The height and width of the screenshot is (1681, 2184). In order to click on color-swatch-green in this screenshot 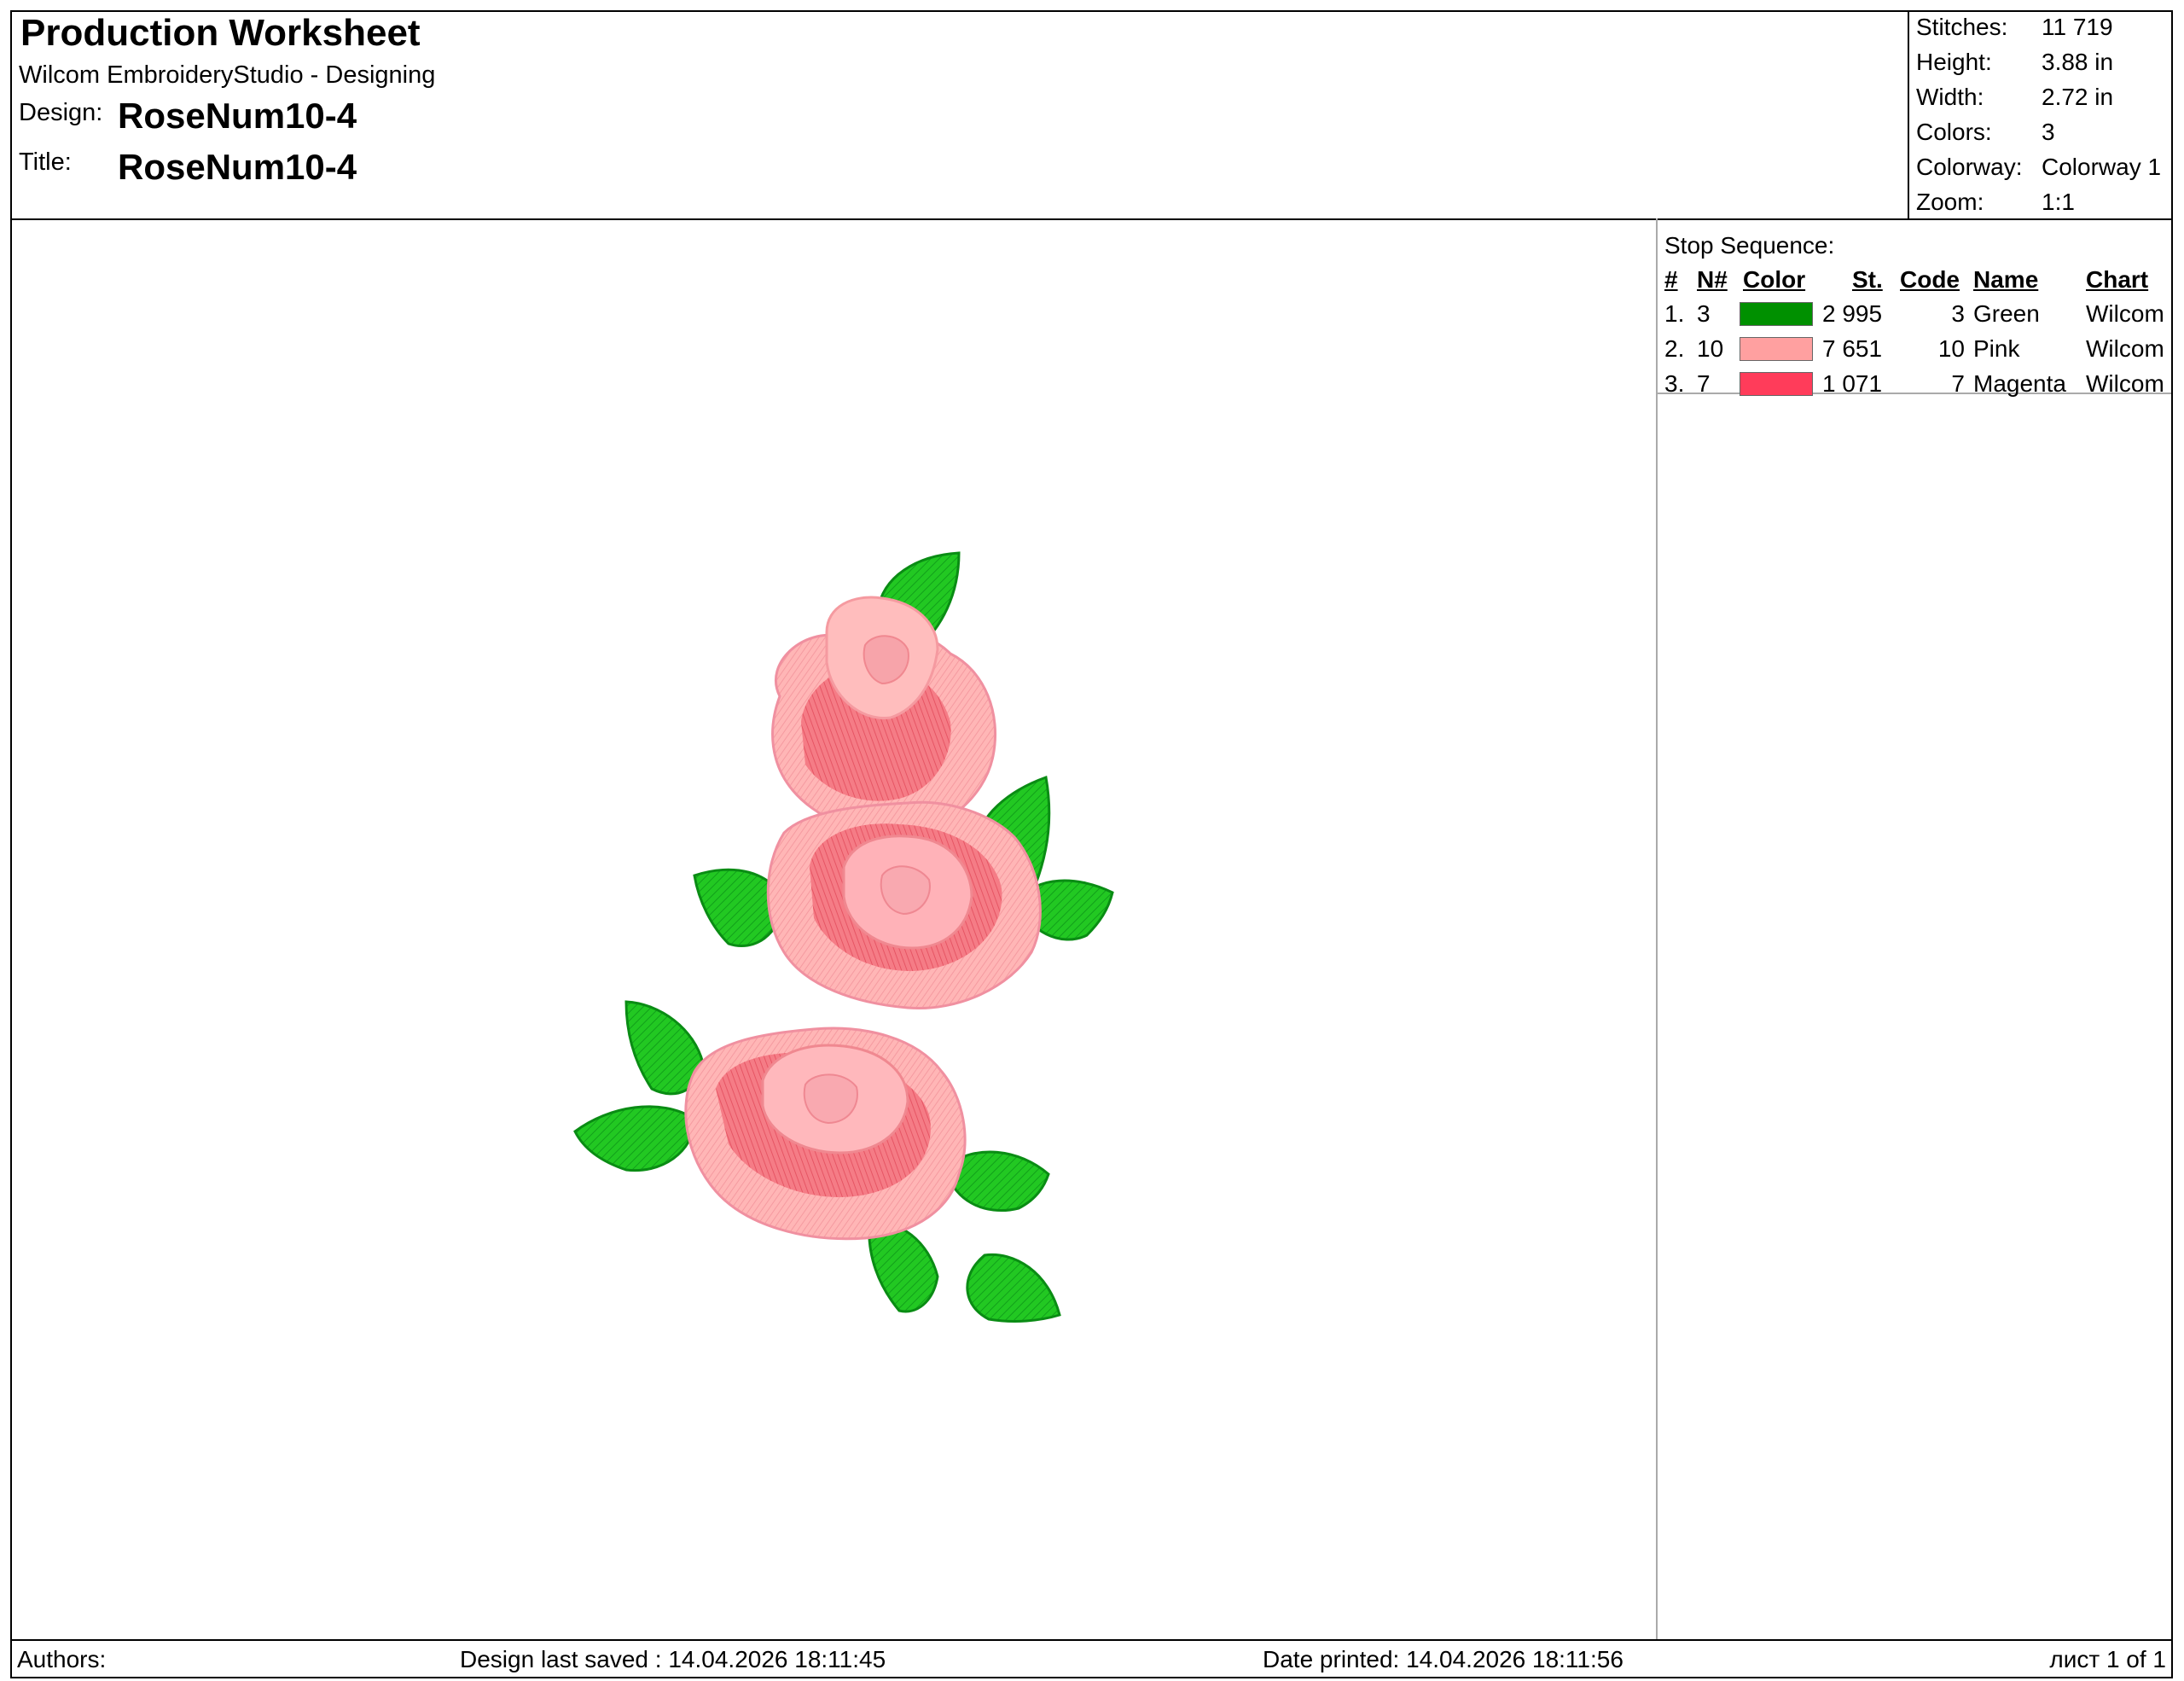, I will do `click(1776, 314)`.